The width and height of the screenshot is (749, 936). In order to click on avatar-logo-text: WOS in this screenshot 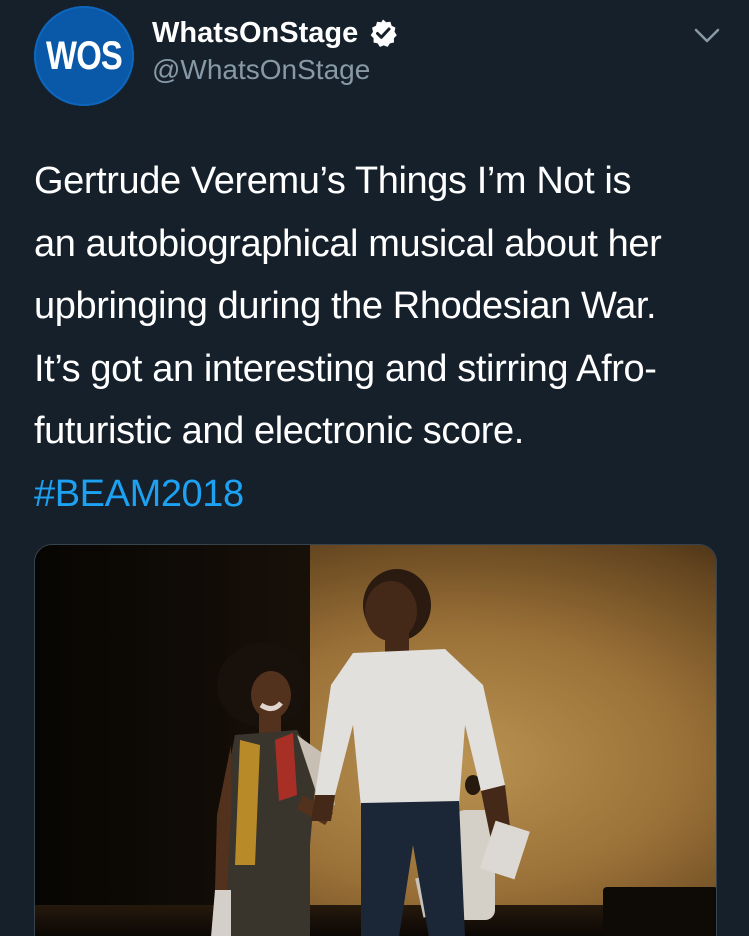, I will do `click(84, 55)`.